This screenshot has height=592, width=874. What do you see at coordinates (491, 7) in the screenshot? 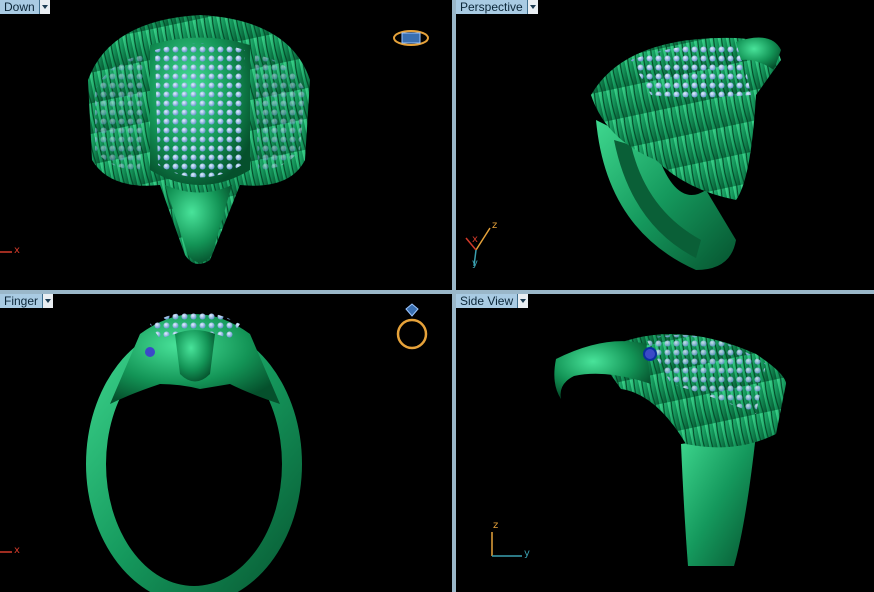
I see `viewport-title-perspective: Perspective` at bounding box center [491, 7].